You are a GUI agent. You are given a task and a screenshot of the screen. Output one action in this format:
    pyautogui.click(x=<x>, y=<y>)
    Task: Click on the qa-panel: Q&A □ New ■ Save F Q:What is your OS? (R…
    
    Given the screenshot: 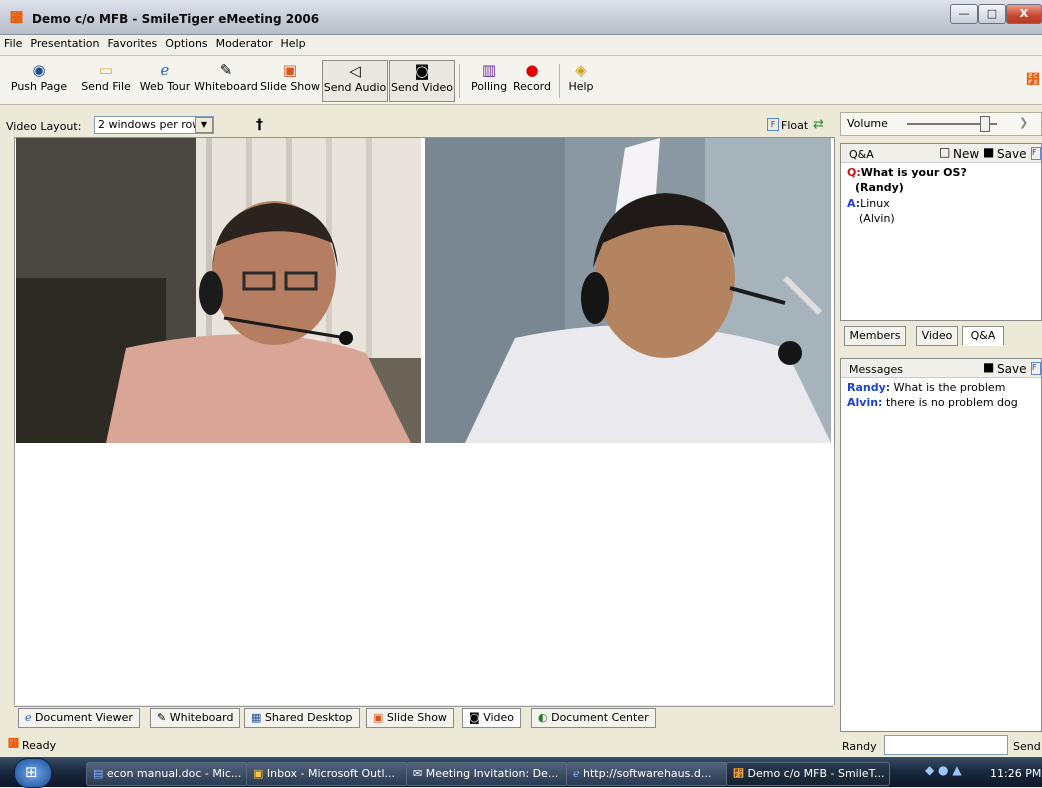 What is the action you would take?
    pyautogui.click(x=941, y=232)
    